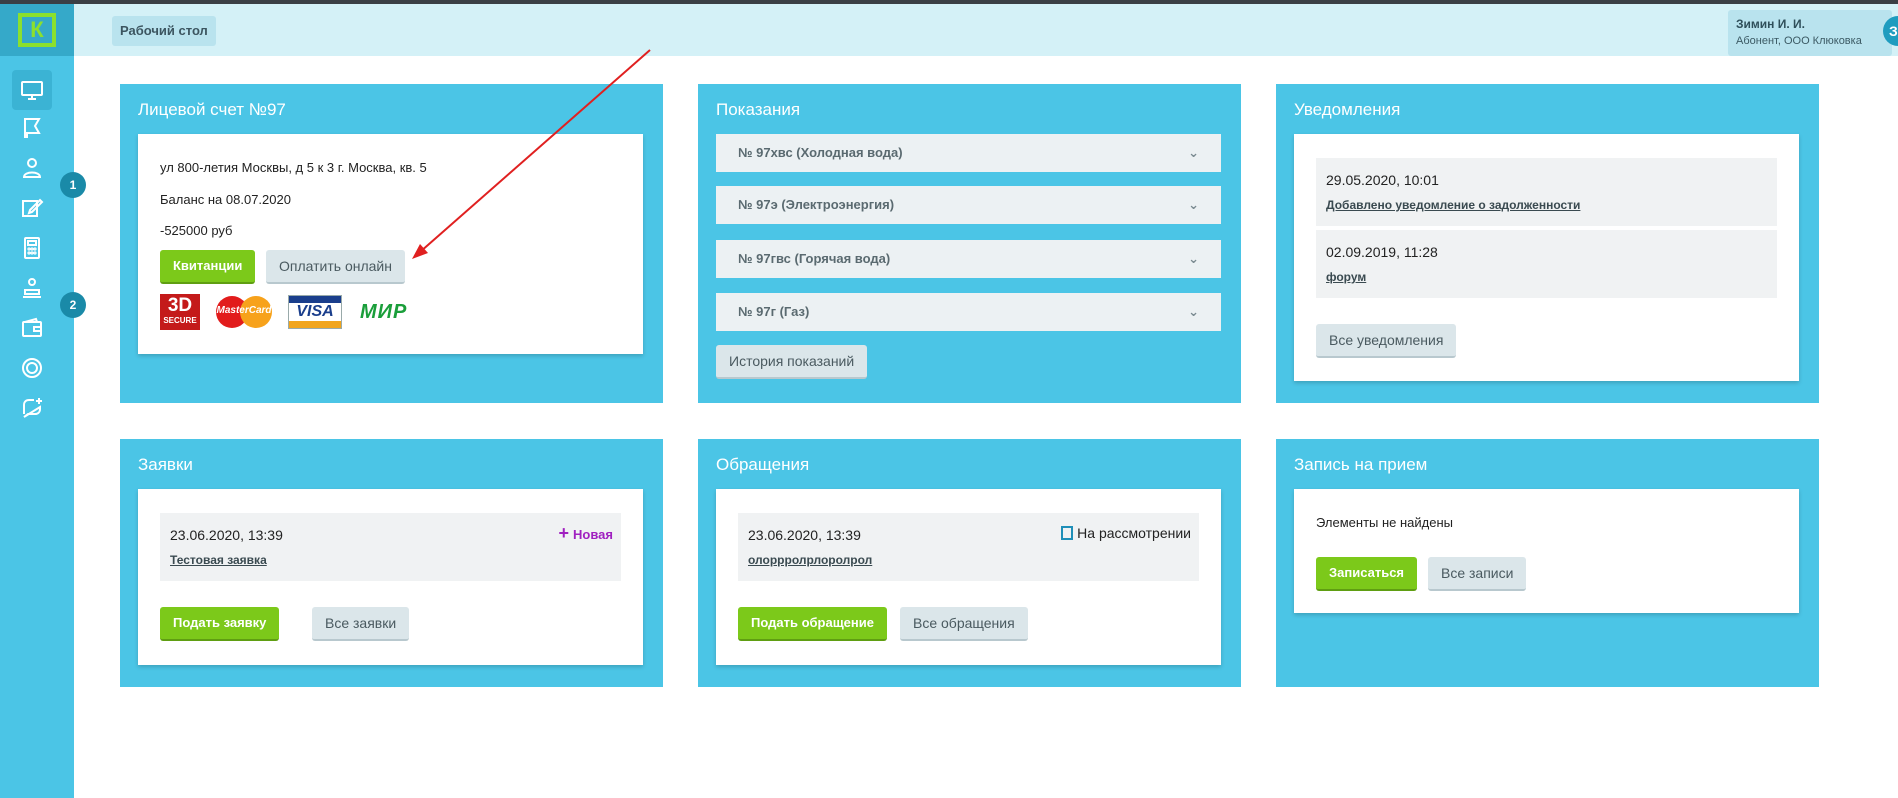 This screenshot has width=1898, height=798. Describe the element at coordinates (1367, 574) in the screenshot. I see `book-appointment-button: Записаться` at that location.